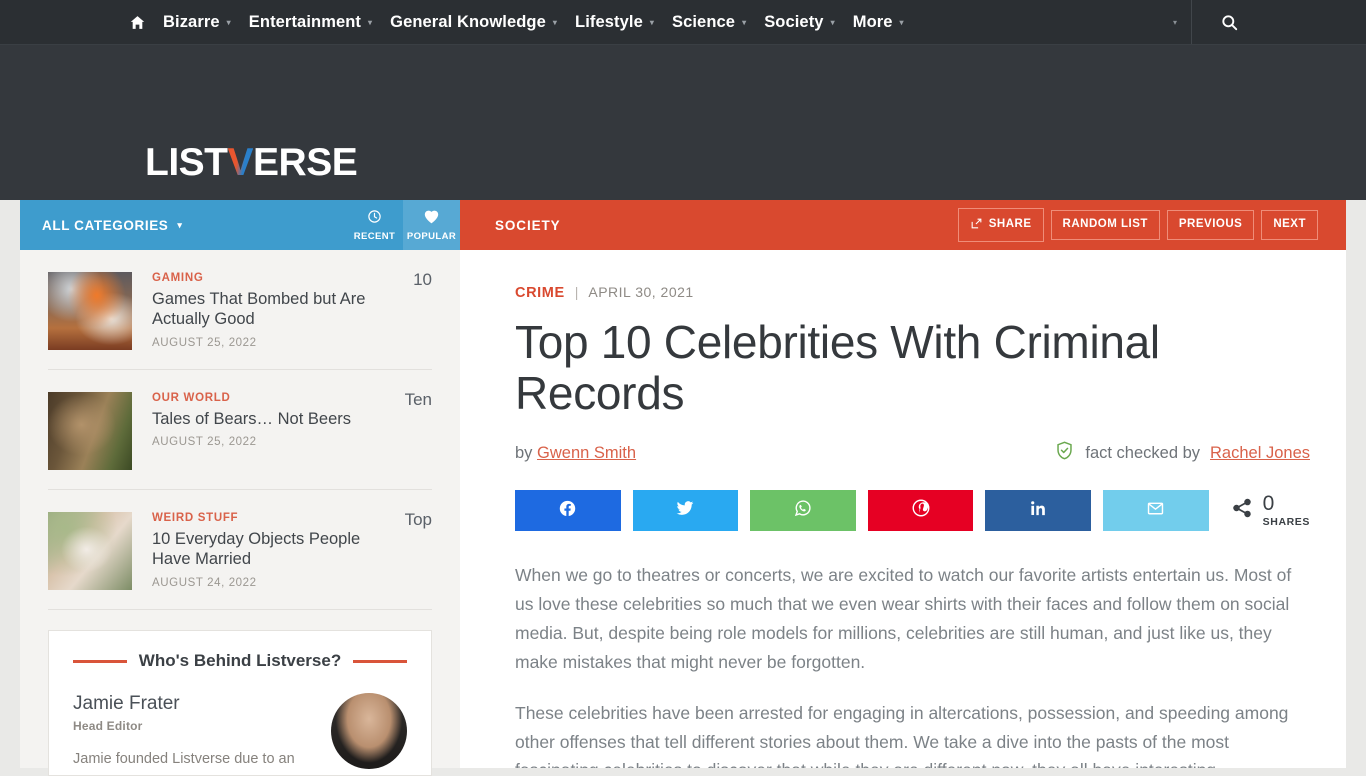 This screenshot has height=776, width=1366. I want to click on list-item-category: OUR WORLD, so click(270, 398).